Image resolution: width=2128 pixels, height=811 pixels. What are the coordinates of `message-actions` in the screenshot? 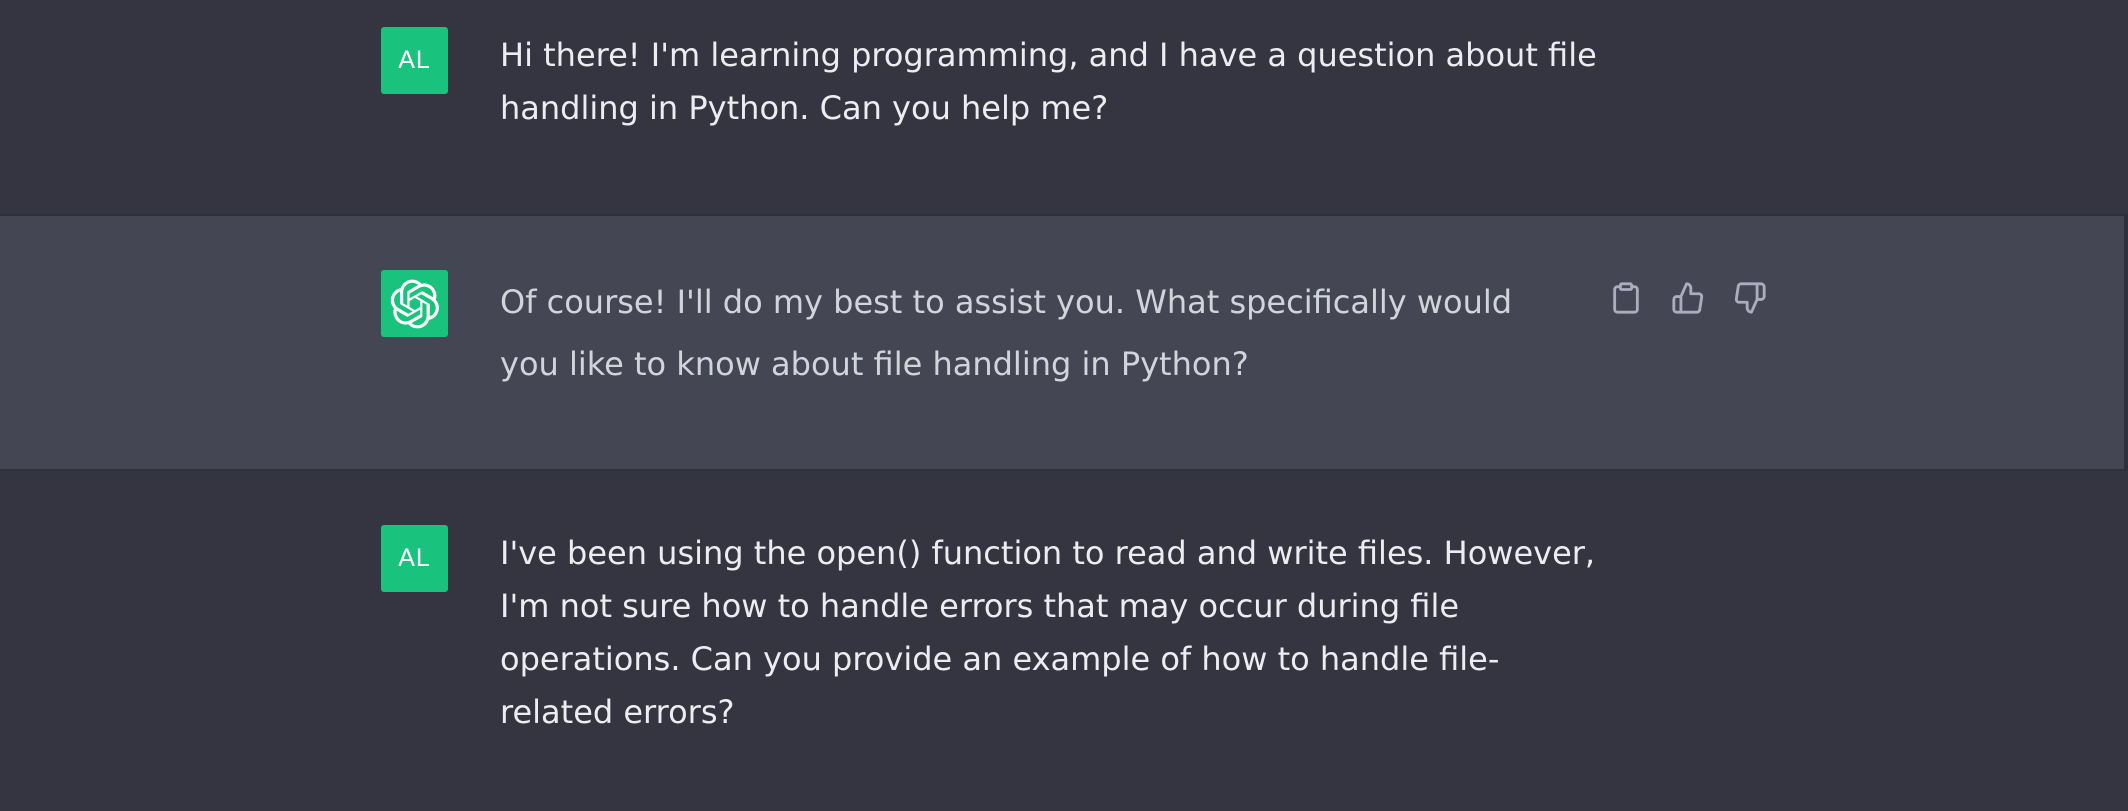 It's located at (1688, 298).